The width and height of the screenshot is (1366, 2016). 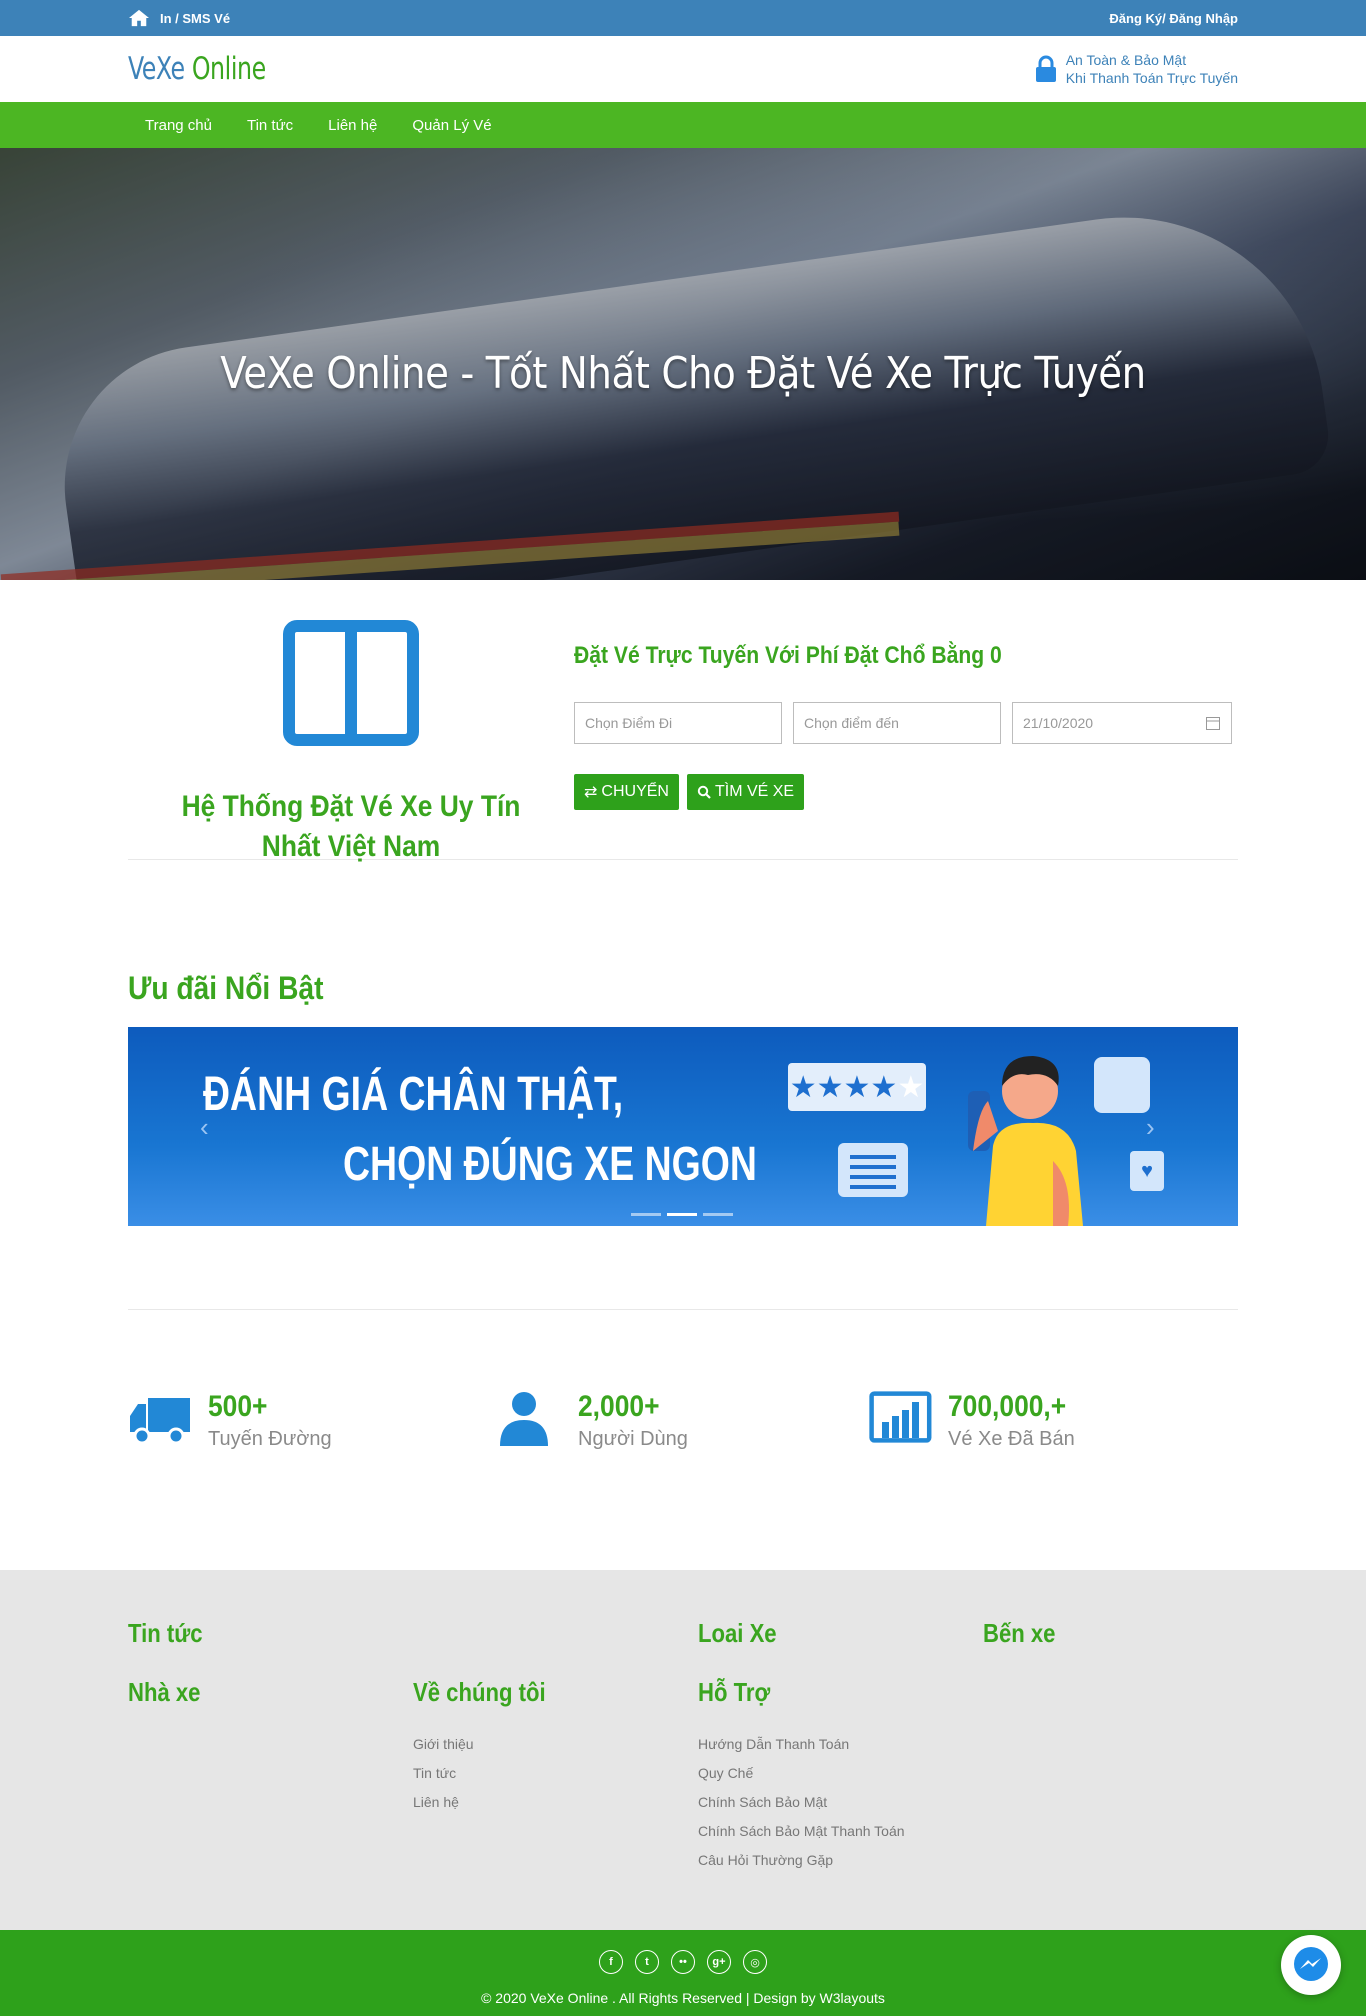 What do you see at coordinates (1058, 723) in the screenshot?
I see `date-value: 21/10/2020` at bounding box center [1058, 723].